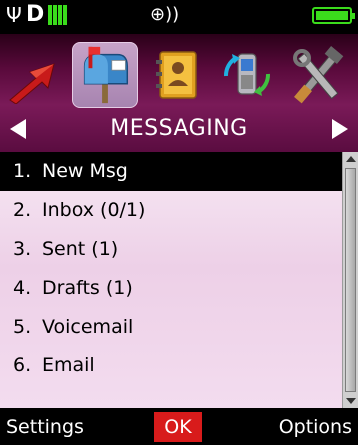 The width and height of the screenshot is (358, 445). What do you see at coordinates (171, 171) in the screenshot?
I see `menu-item-new-msg: 1. New Msg` at bounding box center [171, 171].